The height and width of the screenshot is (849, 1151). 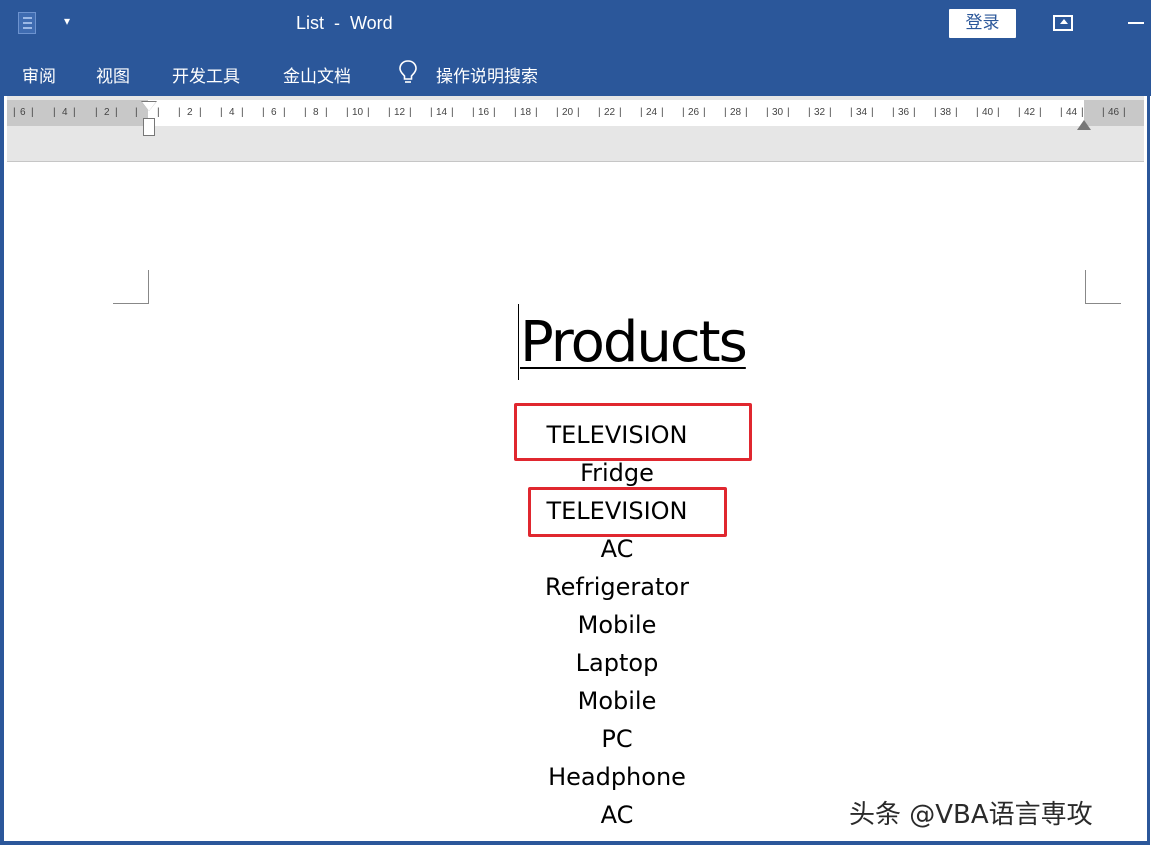 I want to click on login-button: 登录, so click(x=982, y=23).